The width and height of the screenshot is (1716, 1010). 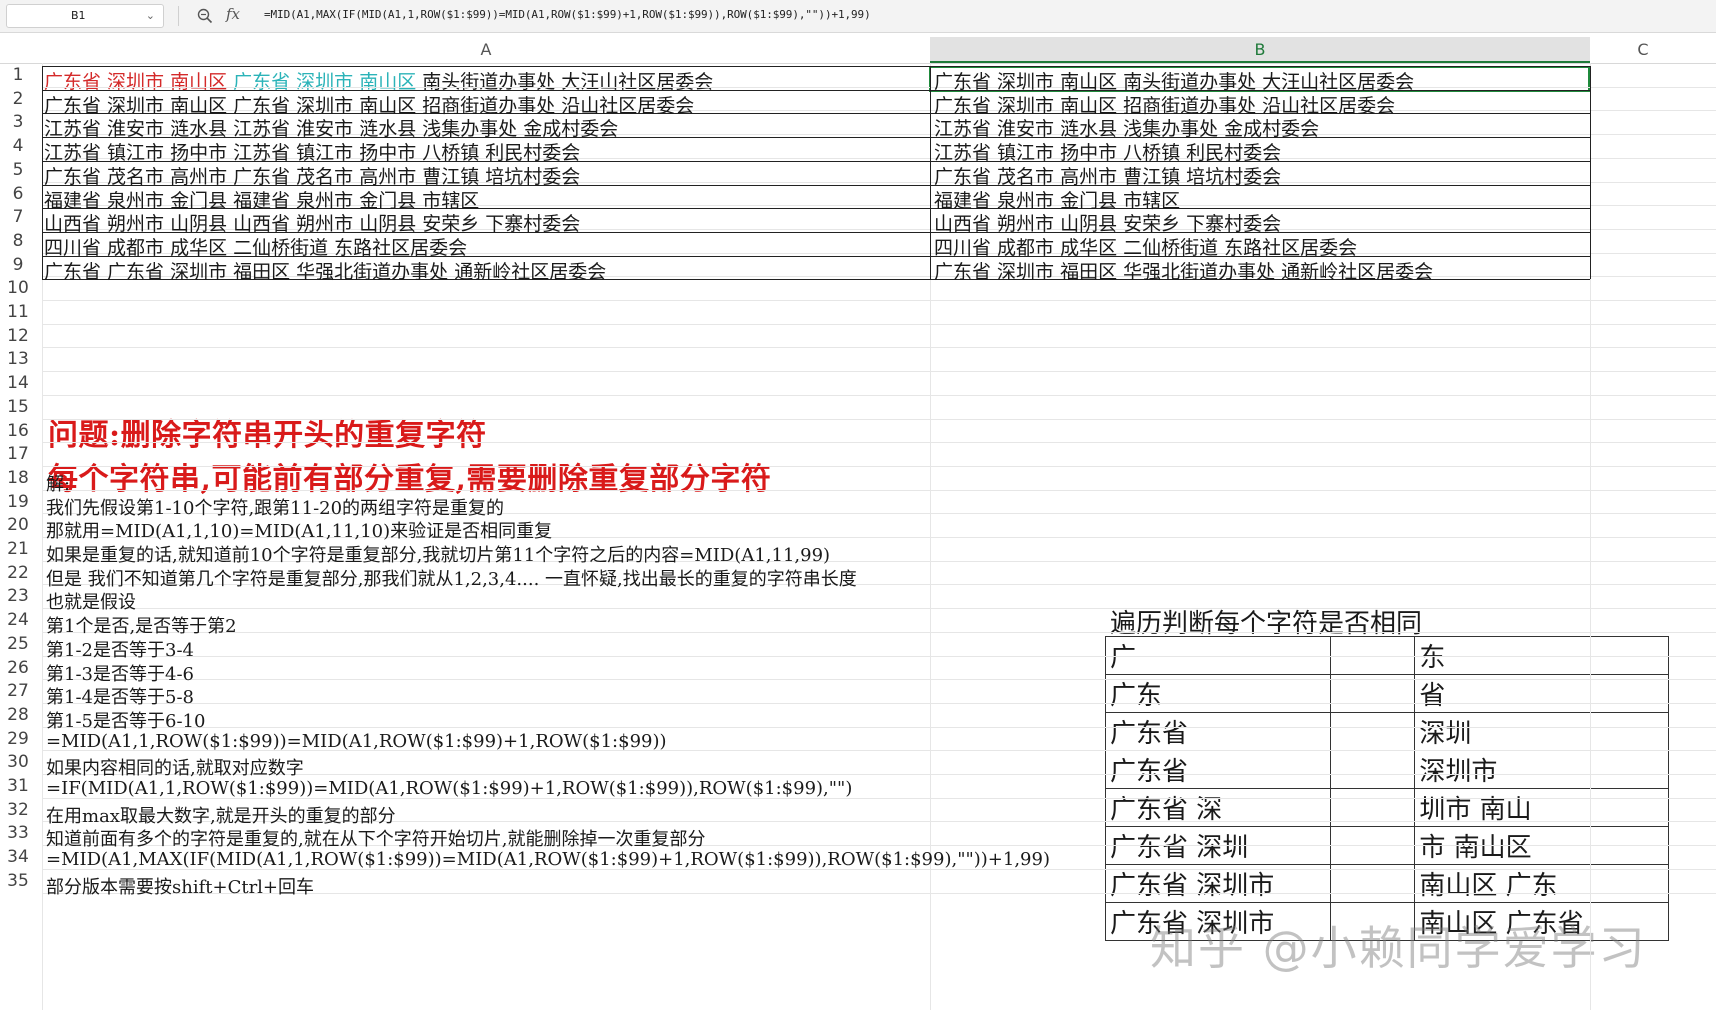 What do you see at coordinates (18, 218) in the screenshot?
I see `row-header: 7` at bounding box center [18, 218].